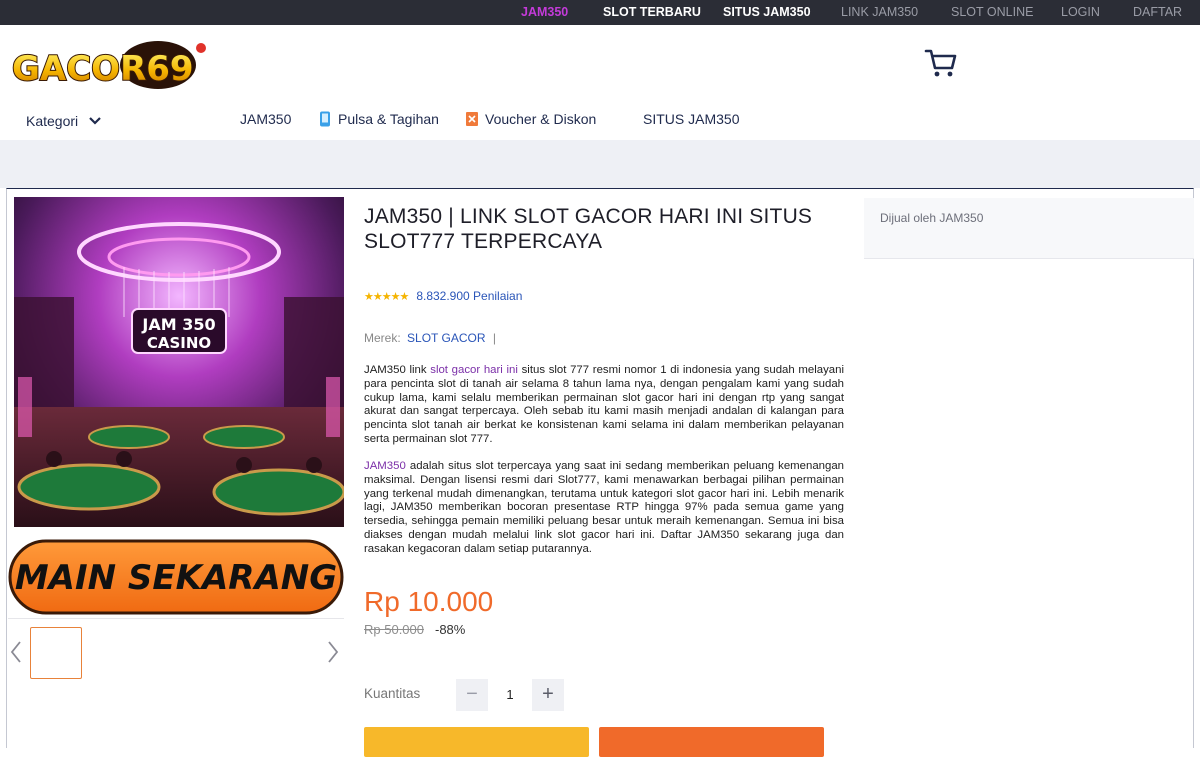 Image resolution: width=1200 pixels, height=757 pixels. What do you see at coordinates (469, 296) in the screenshot?
I see `rating-count: 8.832.900 Penilaian` at bounding box center [469, 296].